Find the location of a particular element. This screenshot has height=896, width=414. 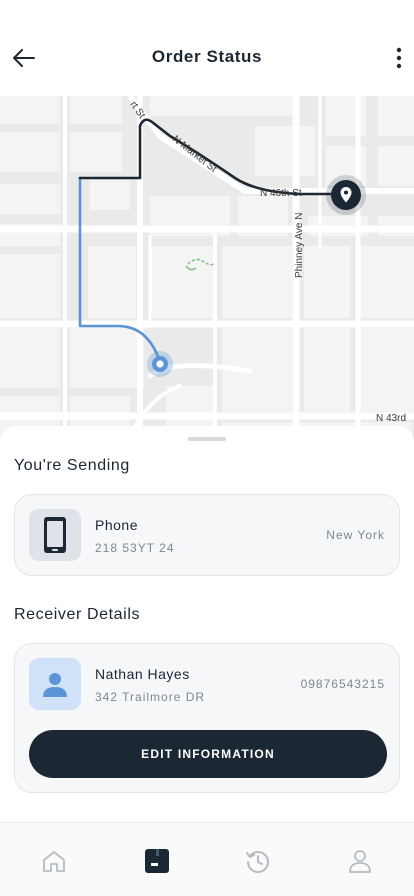

street-label: Phinney Ave N is located at coordinates (299, 245).